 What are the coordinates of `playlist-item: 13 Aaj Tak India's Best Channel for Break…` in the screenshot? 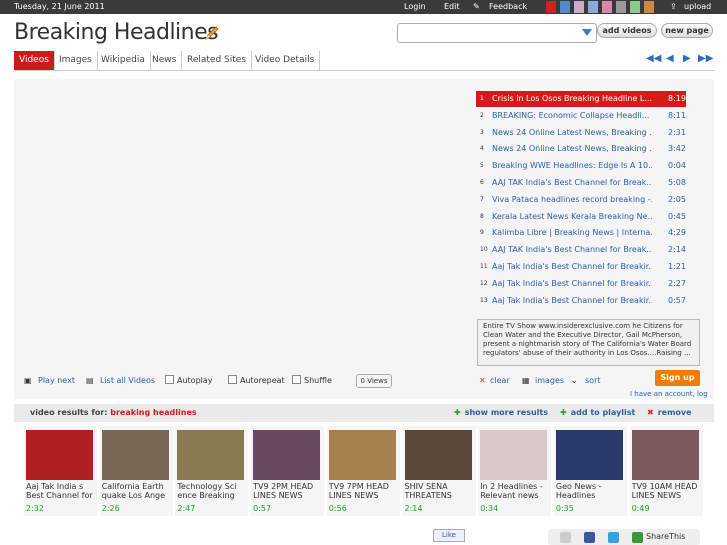 It's located at (581, 301).